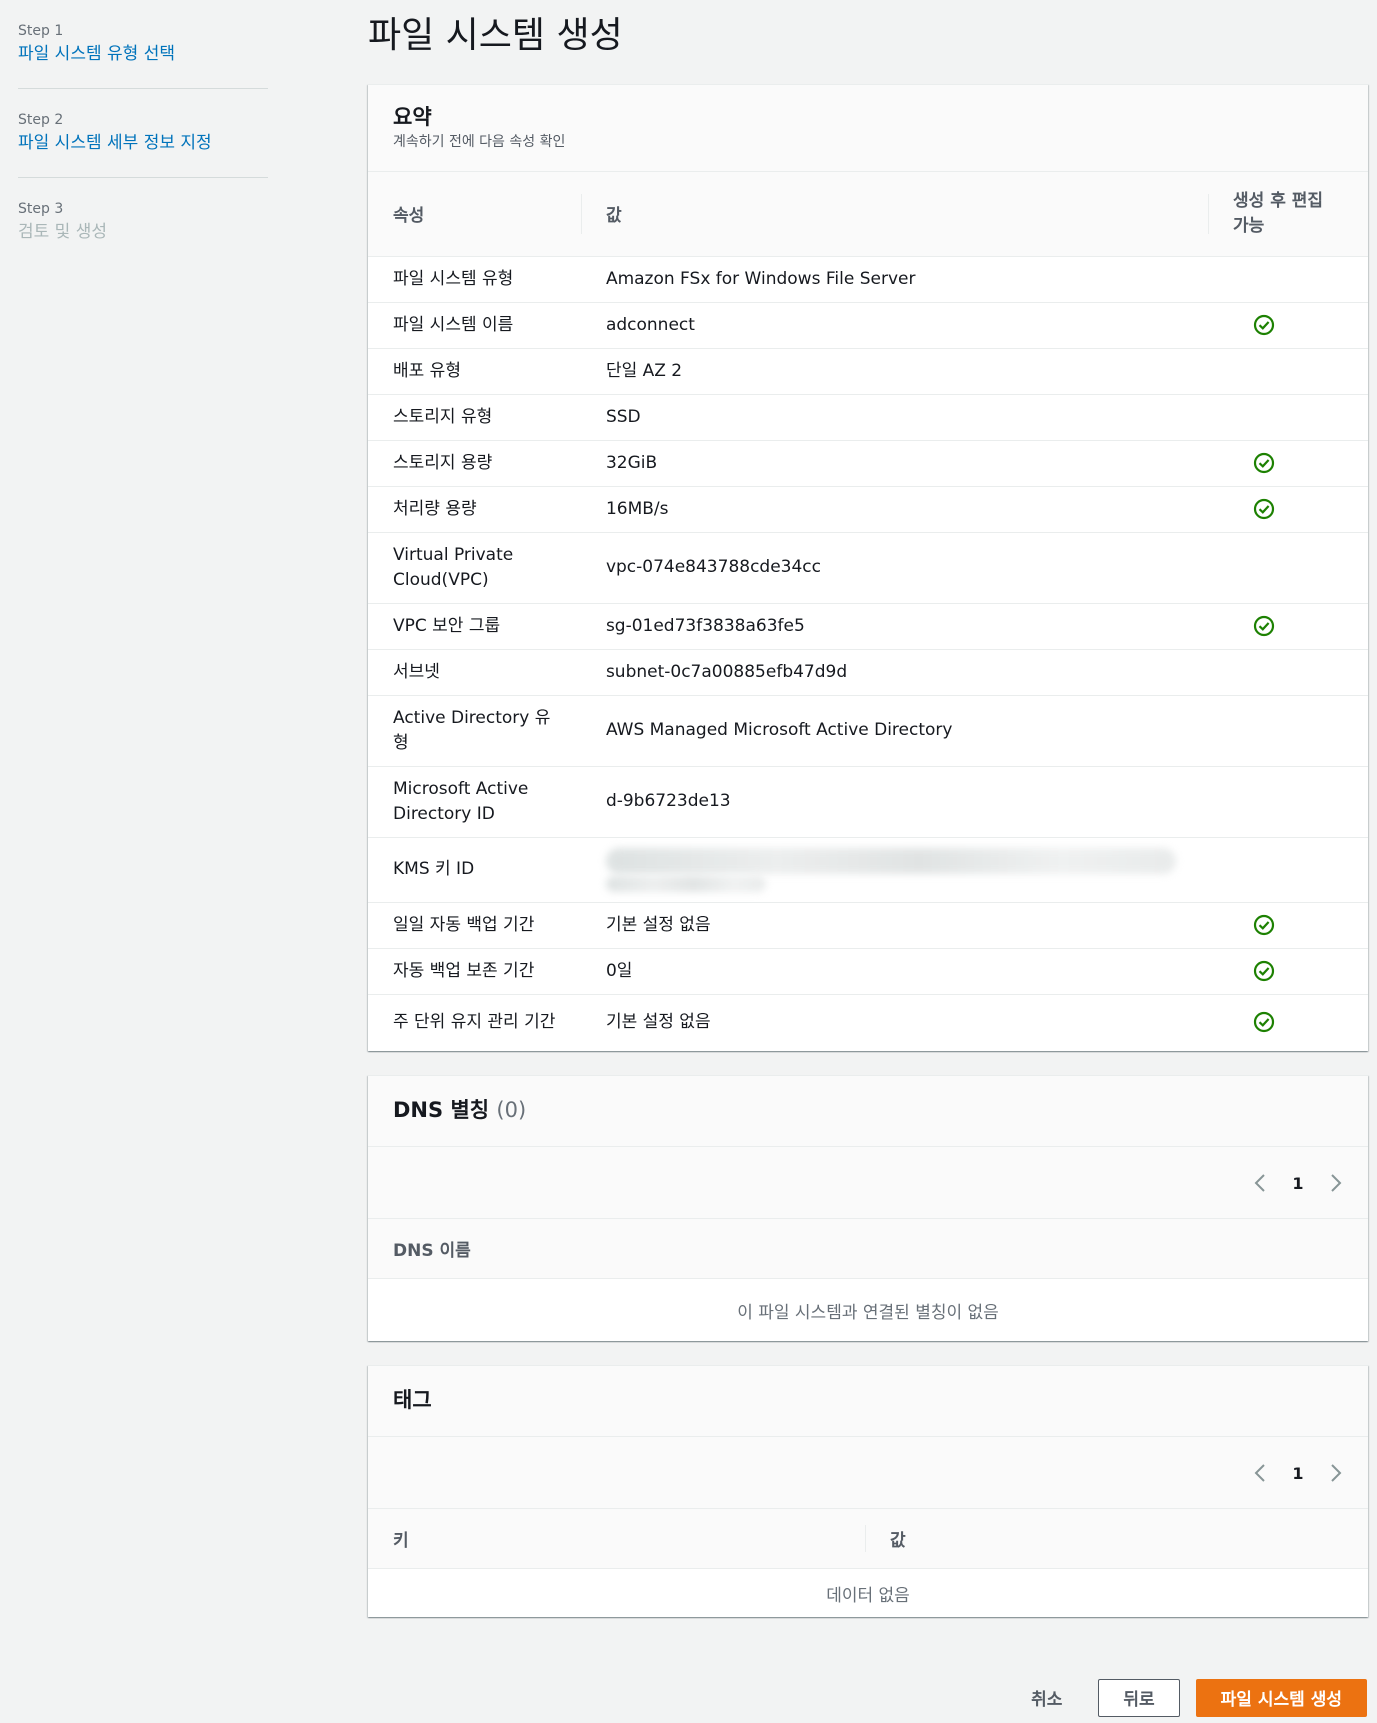  I want to click on dns-title: DNS 별칭 (0), so click(460, 1110).